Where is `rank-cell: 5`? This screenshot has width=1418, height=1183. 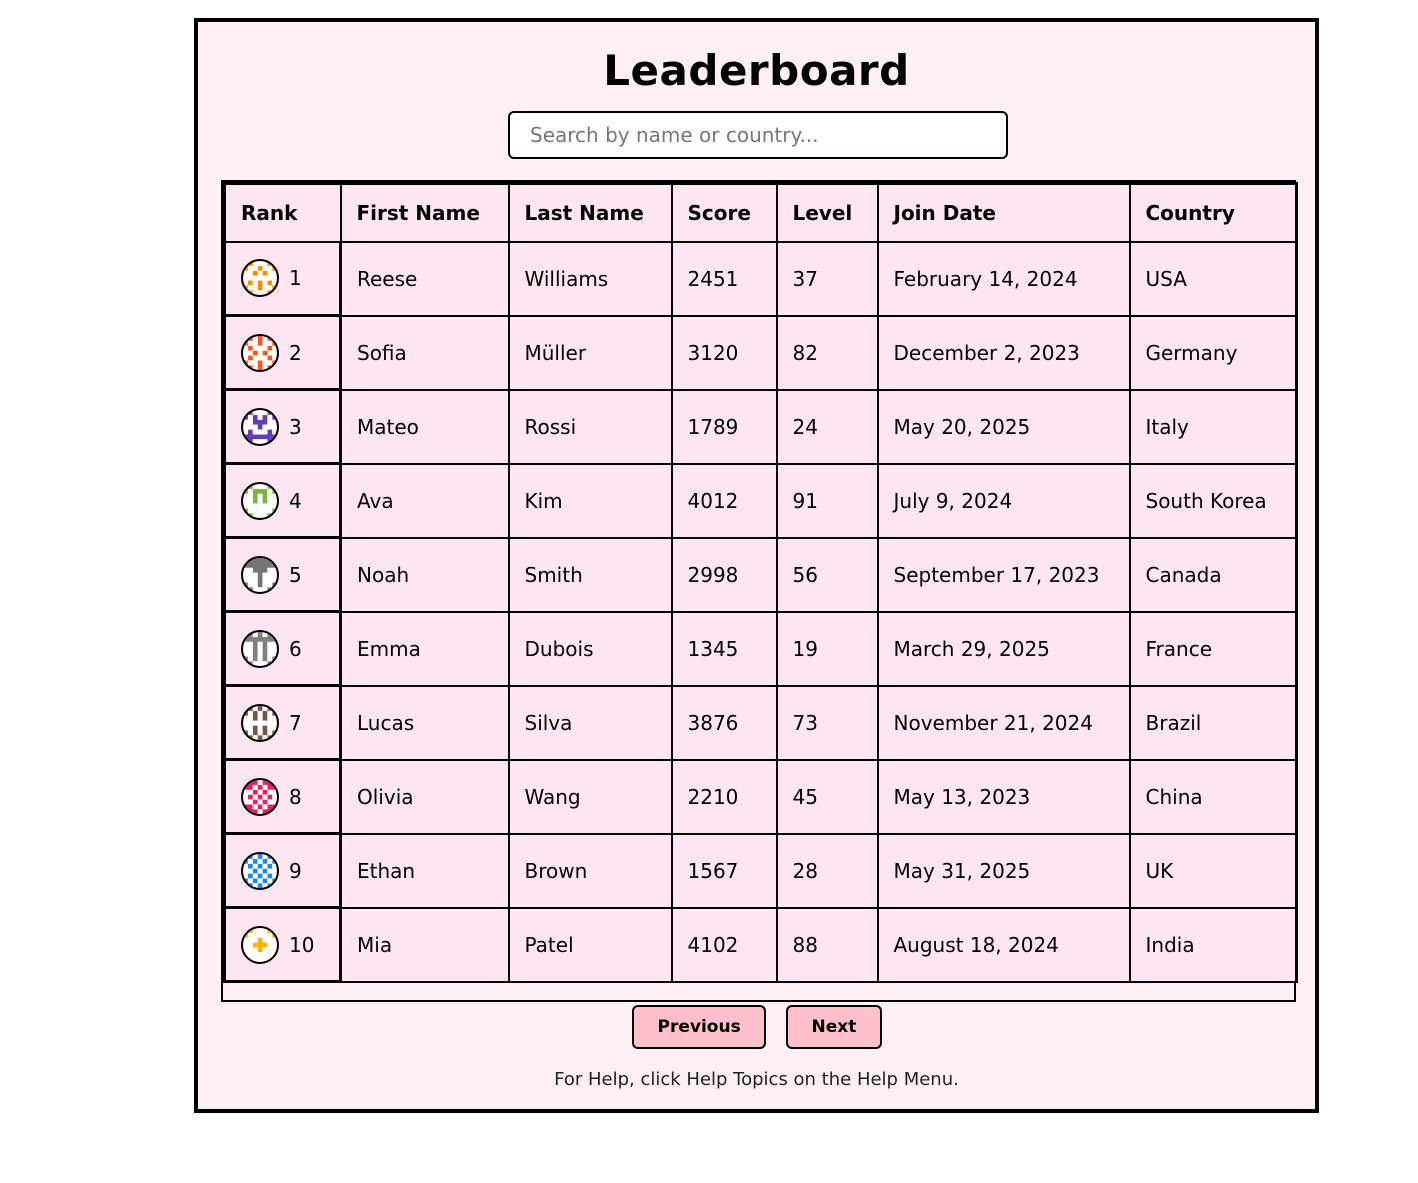
rank-cell: 5 is located at coordinates (282, 574).